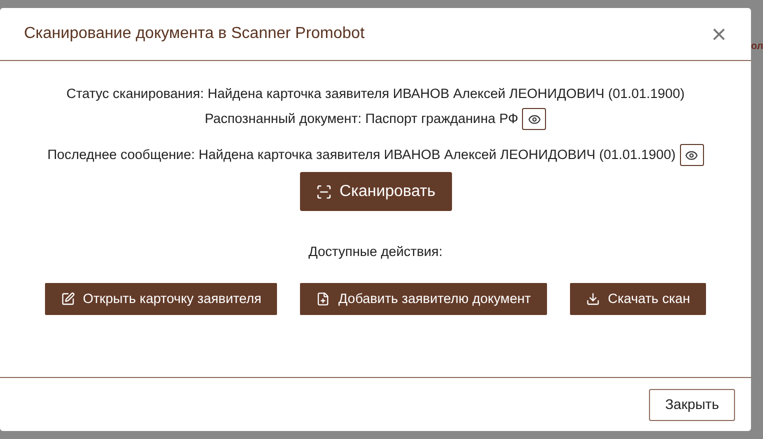 Image resolution: width=763 pixels, height=439 pixels. What do you see at coordinates (361, 119) in the screenshot?
I see `recognized-document-text: Распознанный документ: Паспорт гражданина РФ` at bounding box center [361, 119].